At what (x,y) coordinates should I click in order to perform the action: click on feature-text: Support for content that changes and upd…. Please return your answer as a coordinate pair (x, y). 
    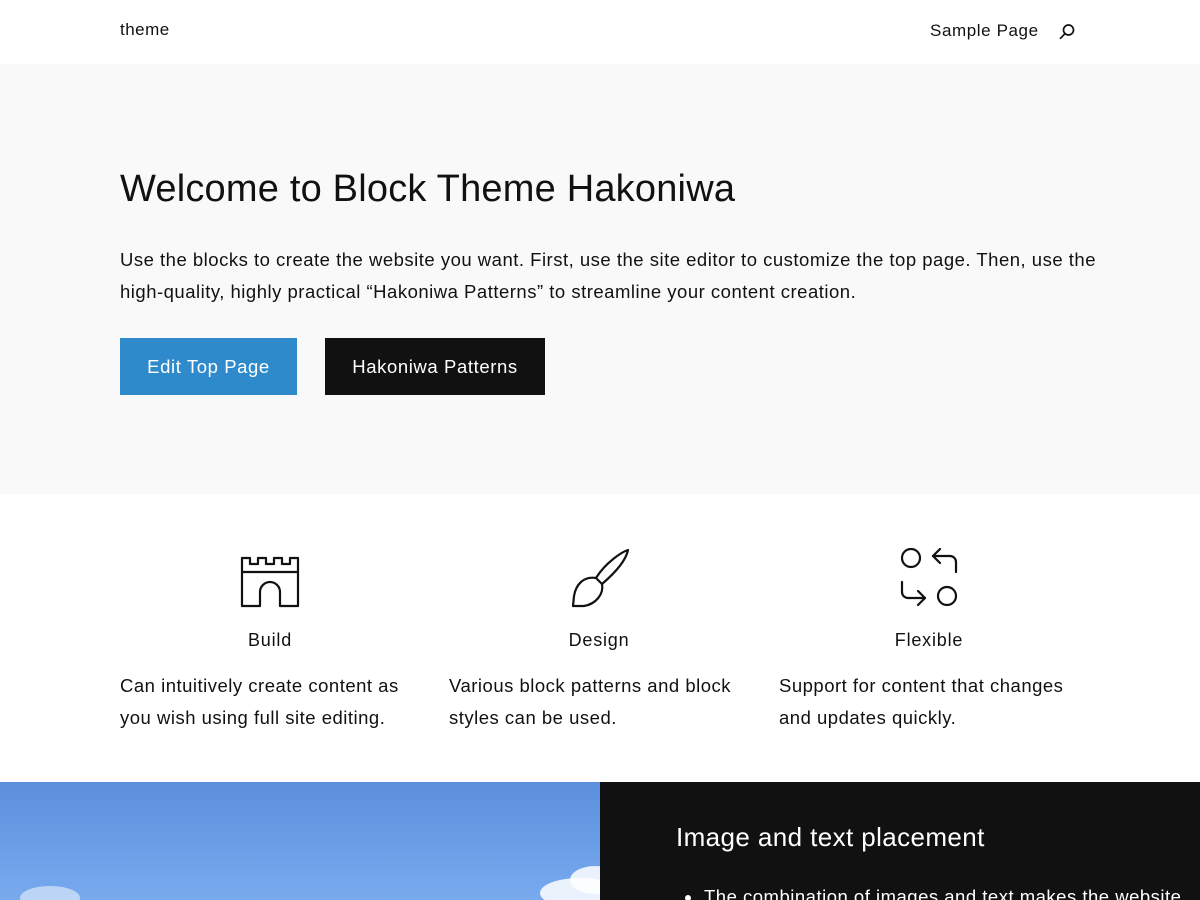
    Looking at the image, I should click on (921, 701).